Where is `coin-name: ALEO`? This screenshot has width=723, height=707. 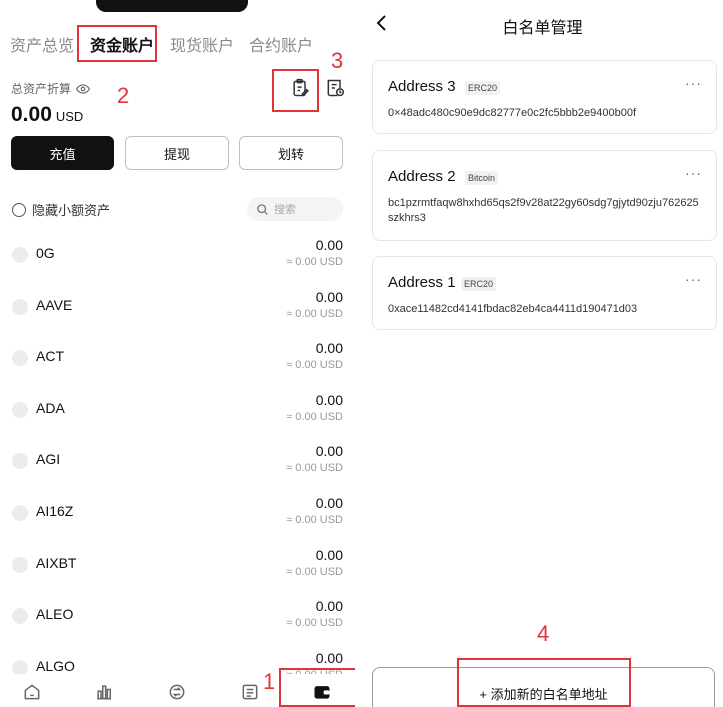 coin-name: ALEO is located at coordinates (55, 614).